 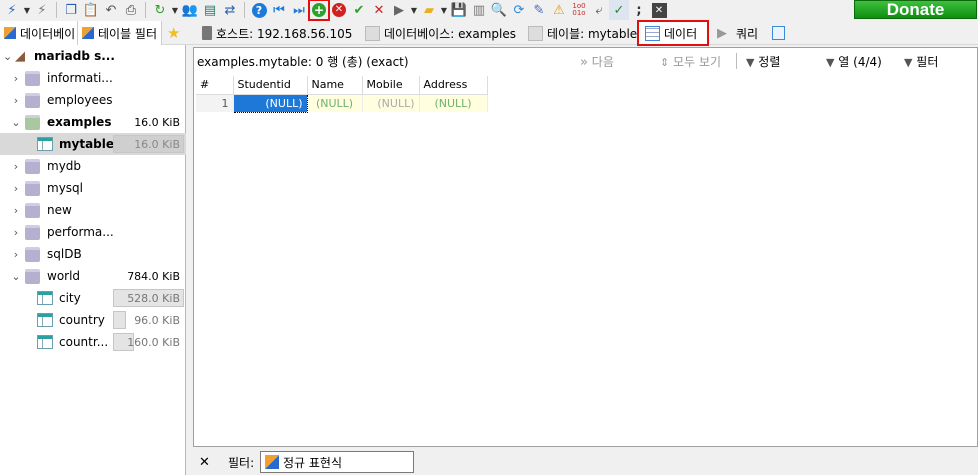 I want to click on tree-db-employees: › employees, so click(x=93, y=100).